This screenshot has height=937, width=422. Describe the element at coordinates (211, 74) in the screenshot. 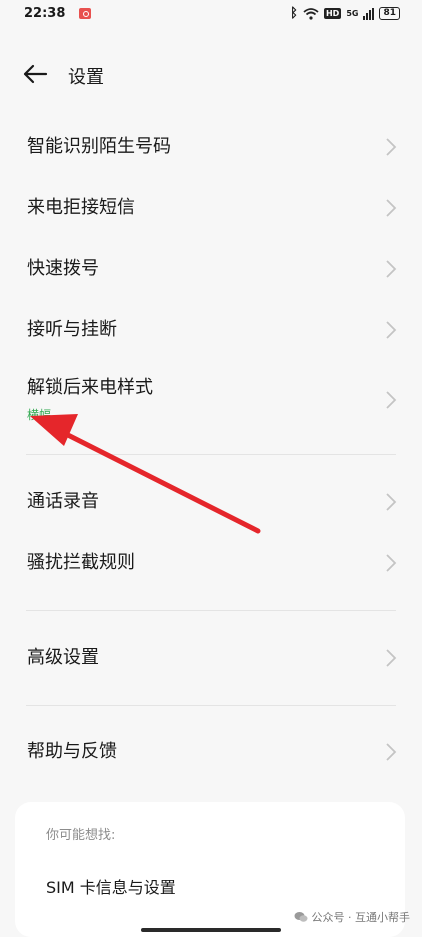

I see `header: 设置` at that location.